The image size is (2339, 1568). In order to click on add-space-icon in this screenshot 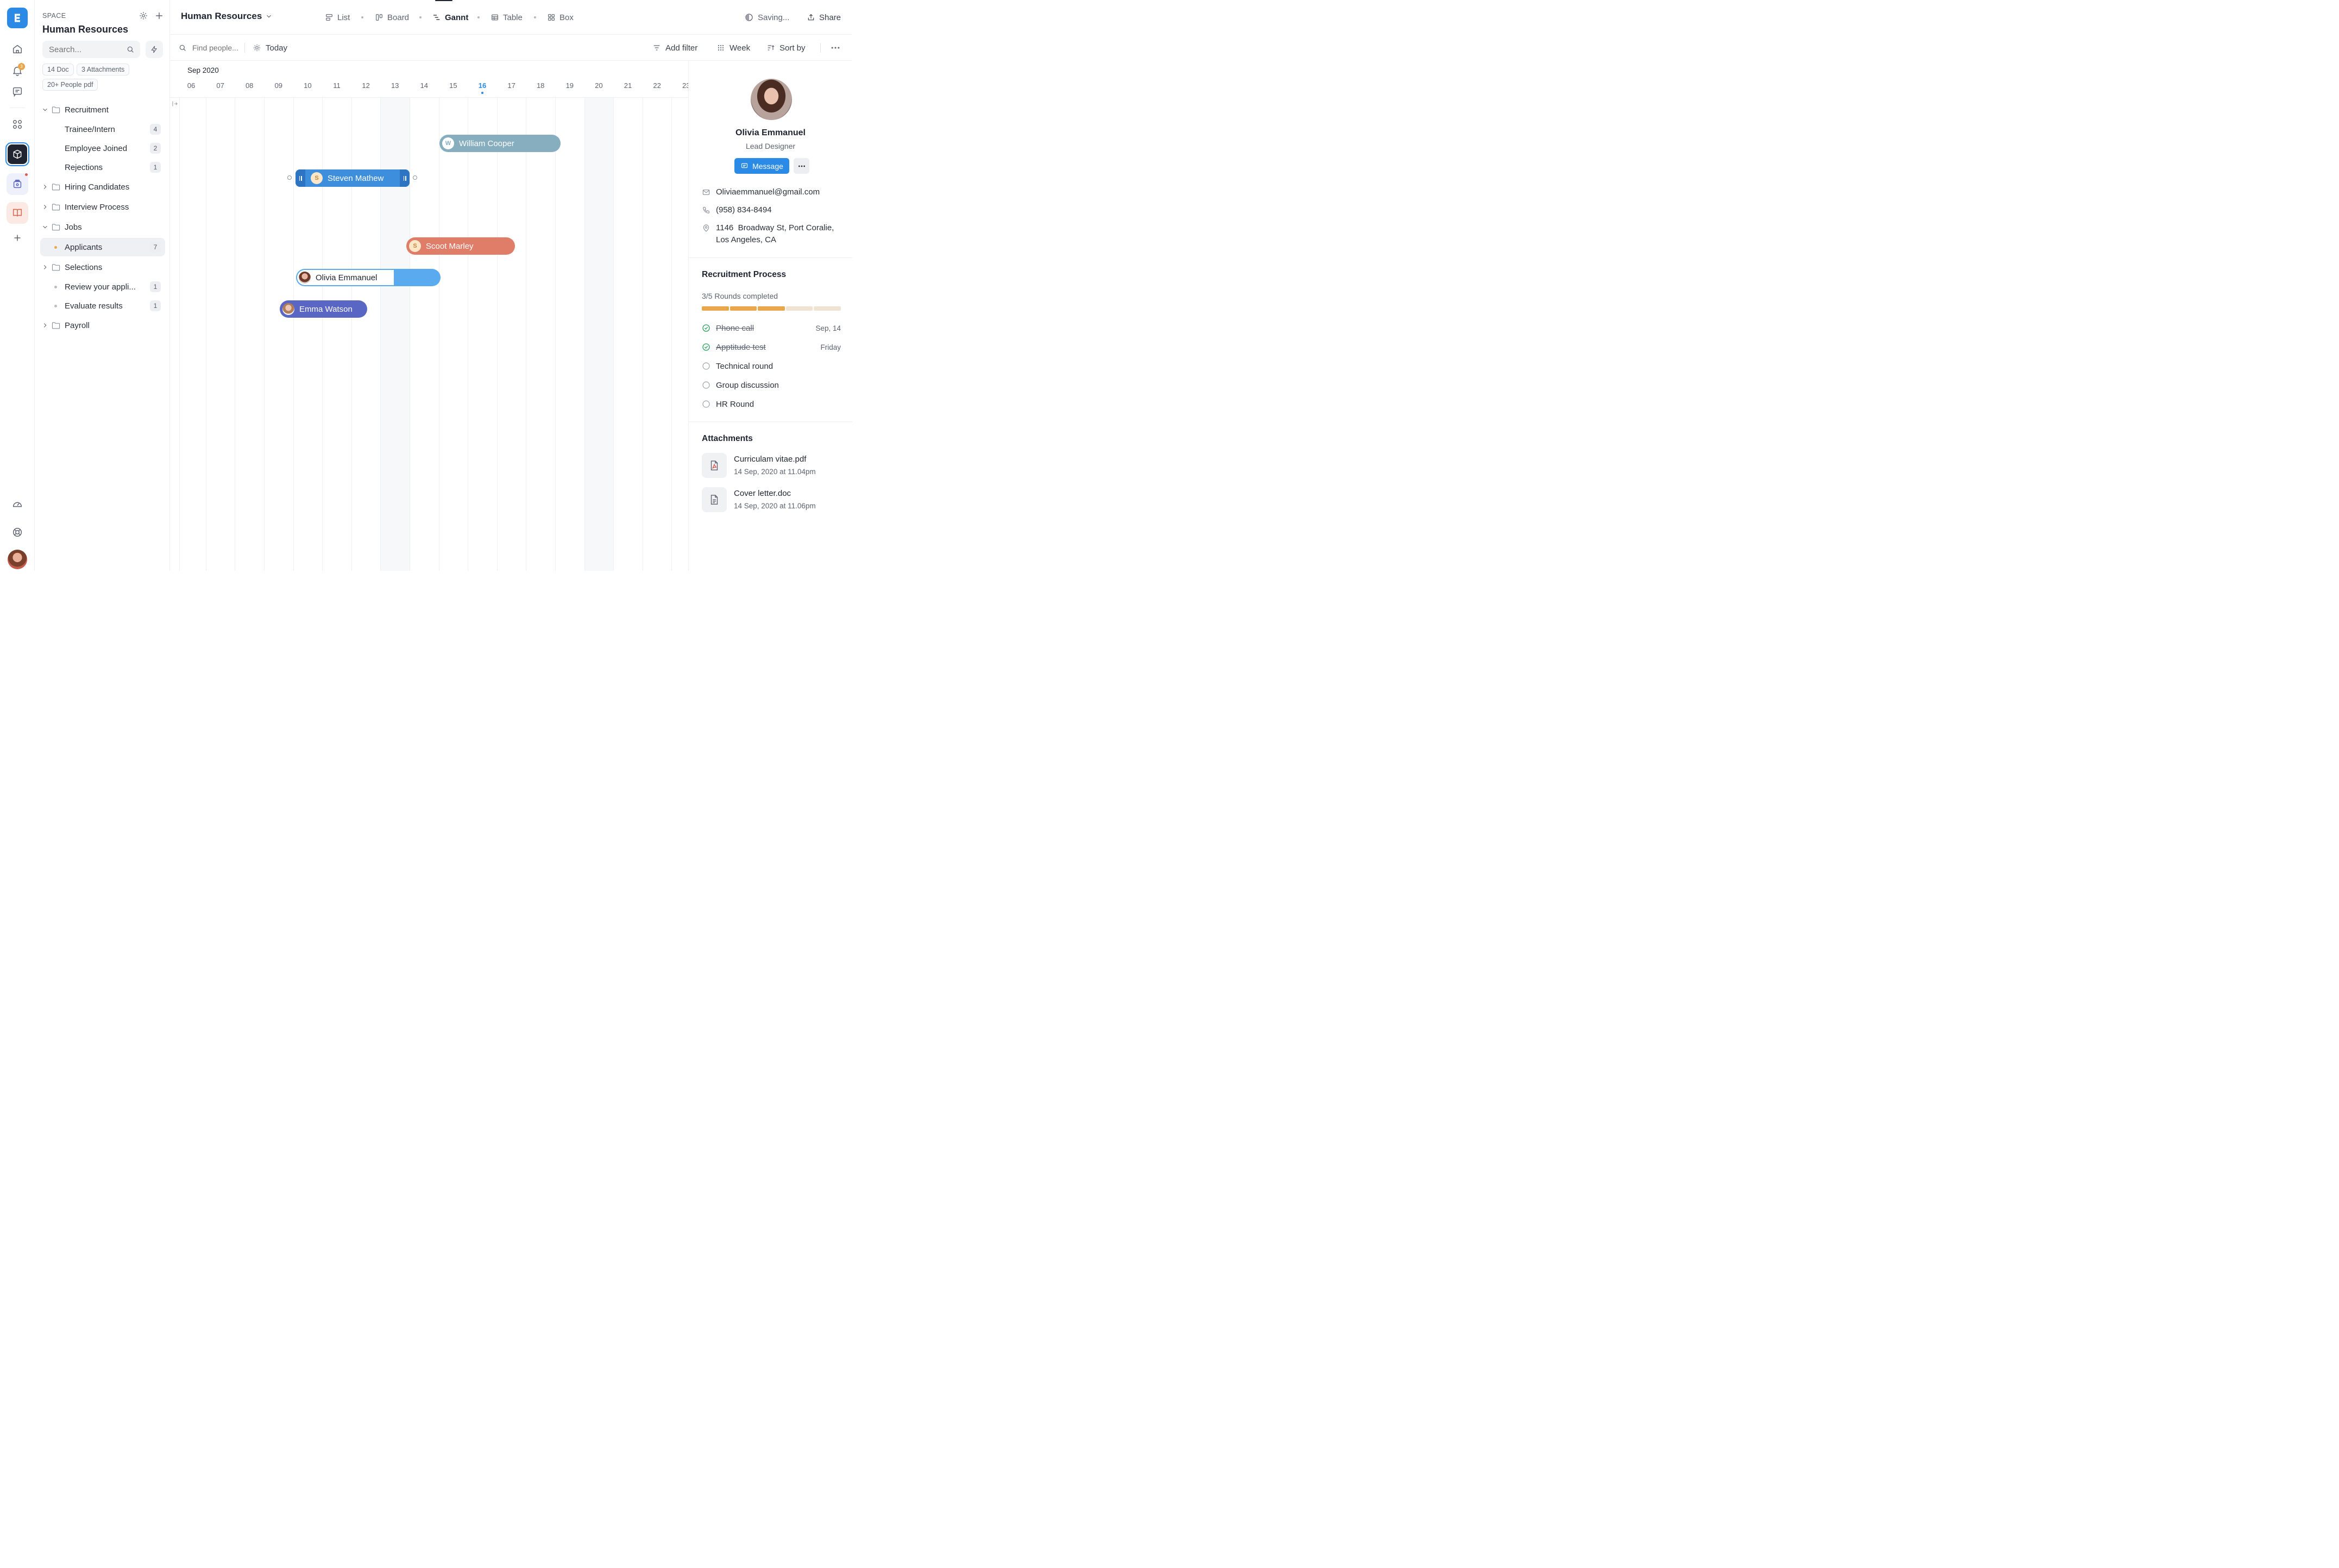, I will do `click(17, 238)`.